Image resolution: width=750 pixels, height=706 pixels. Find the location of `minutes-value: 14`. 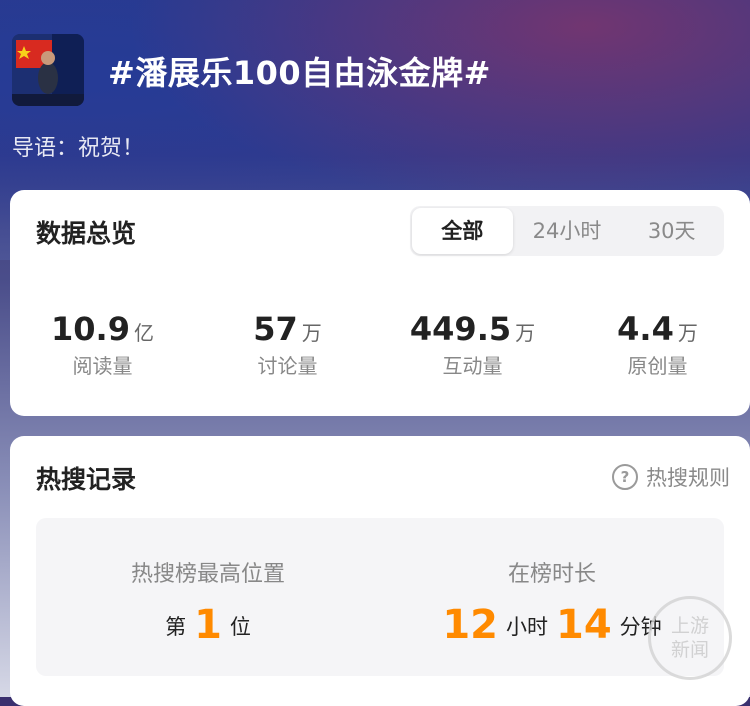

minutes-value: 14 is located at coordinates (584, 625).